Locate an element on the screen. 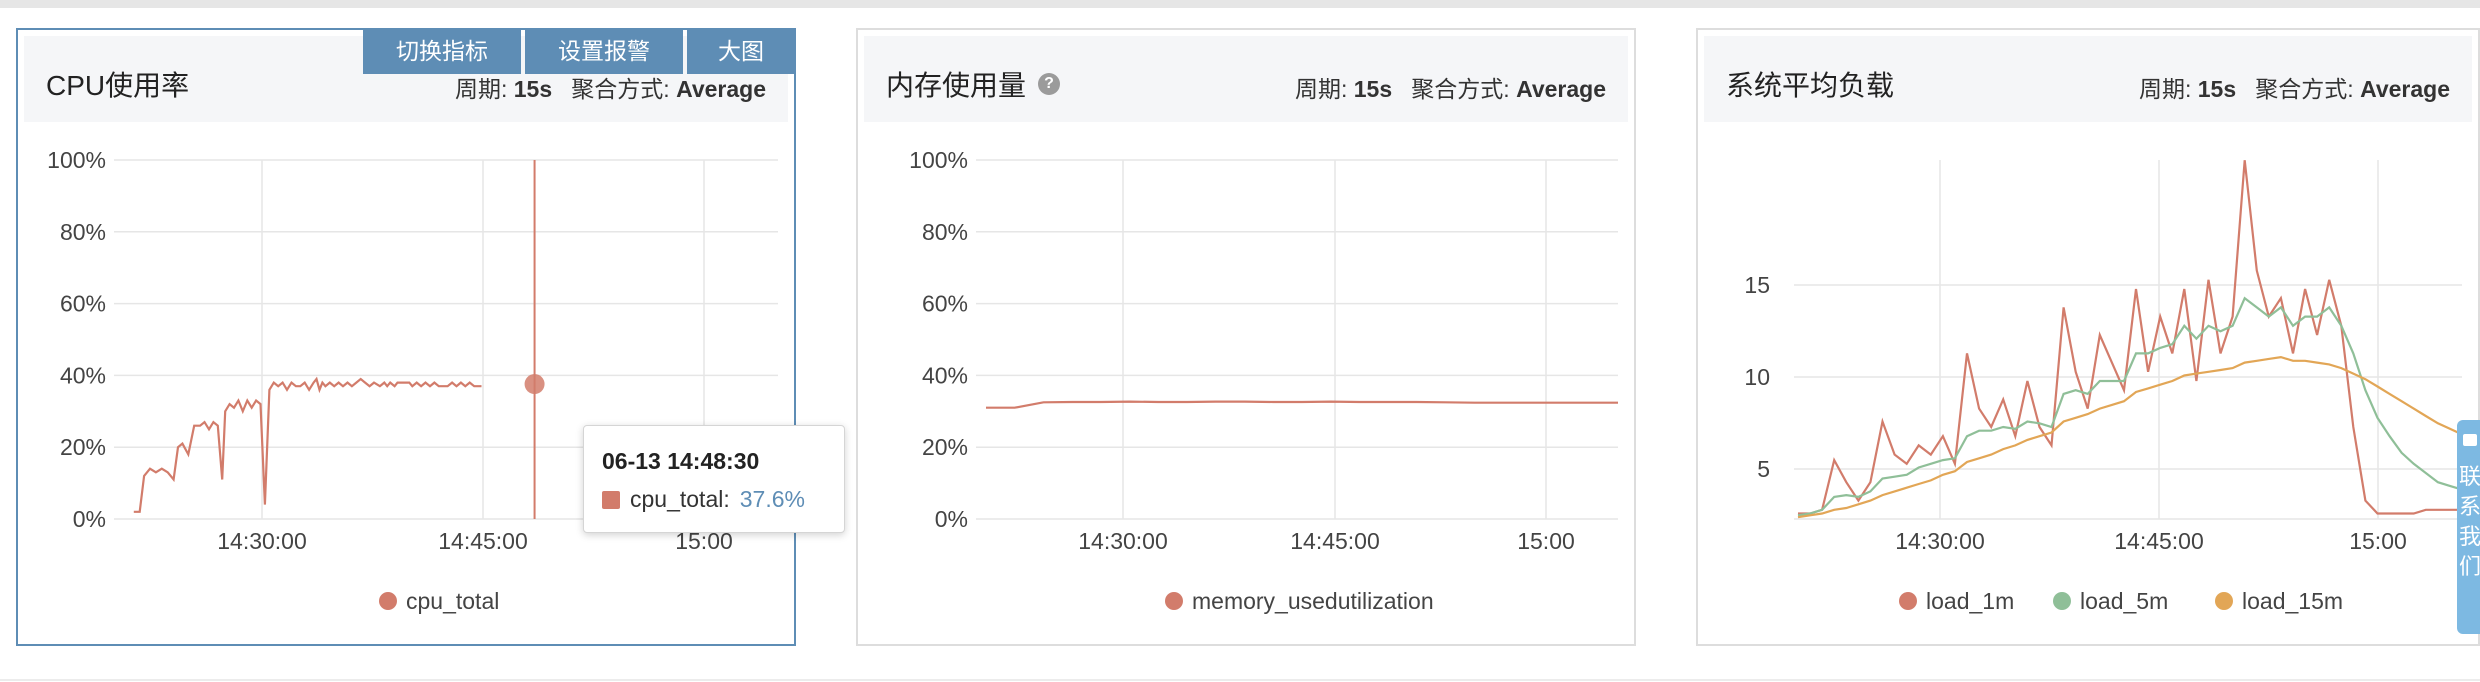 This screenshot has width=2480, height=682. y-tick-label: 5 is located at coordinates (1763, 469).